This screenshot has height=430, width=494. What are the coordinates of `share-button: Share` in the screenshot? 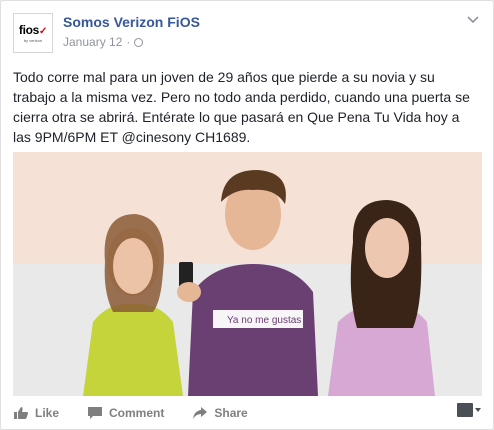 It's located at (220, 413).